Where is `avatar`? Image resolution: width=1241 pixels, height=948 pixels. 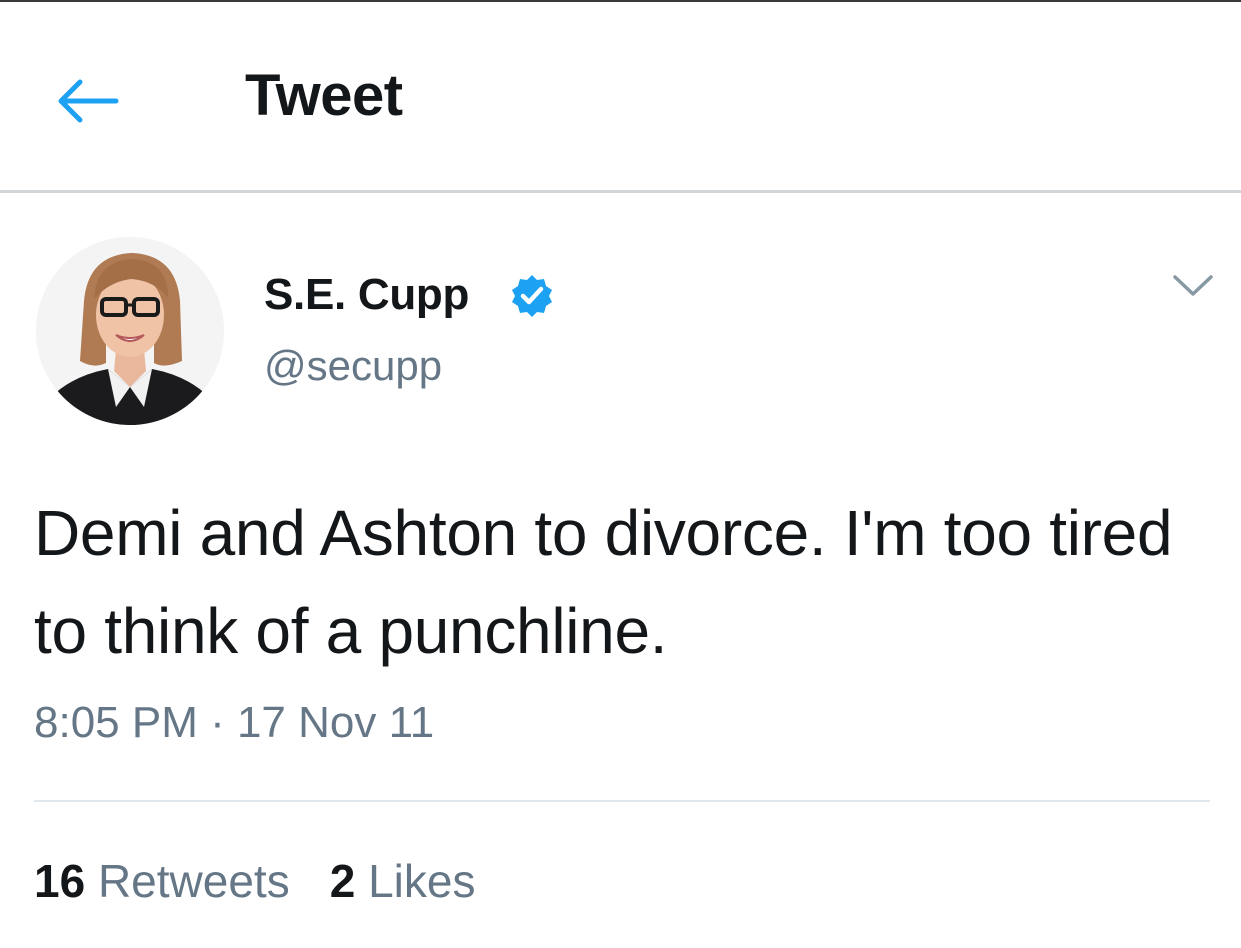 avatar is located at coordinates (130, 331).